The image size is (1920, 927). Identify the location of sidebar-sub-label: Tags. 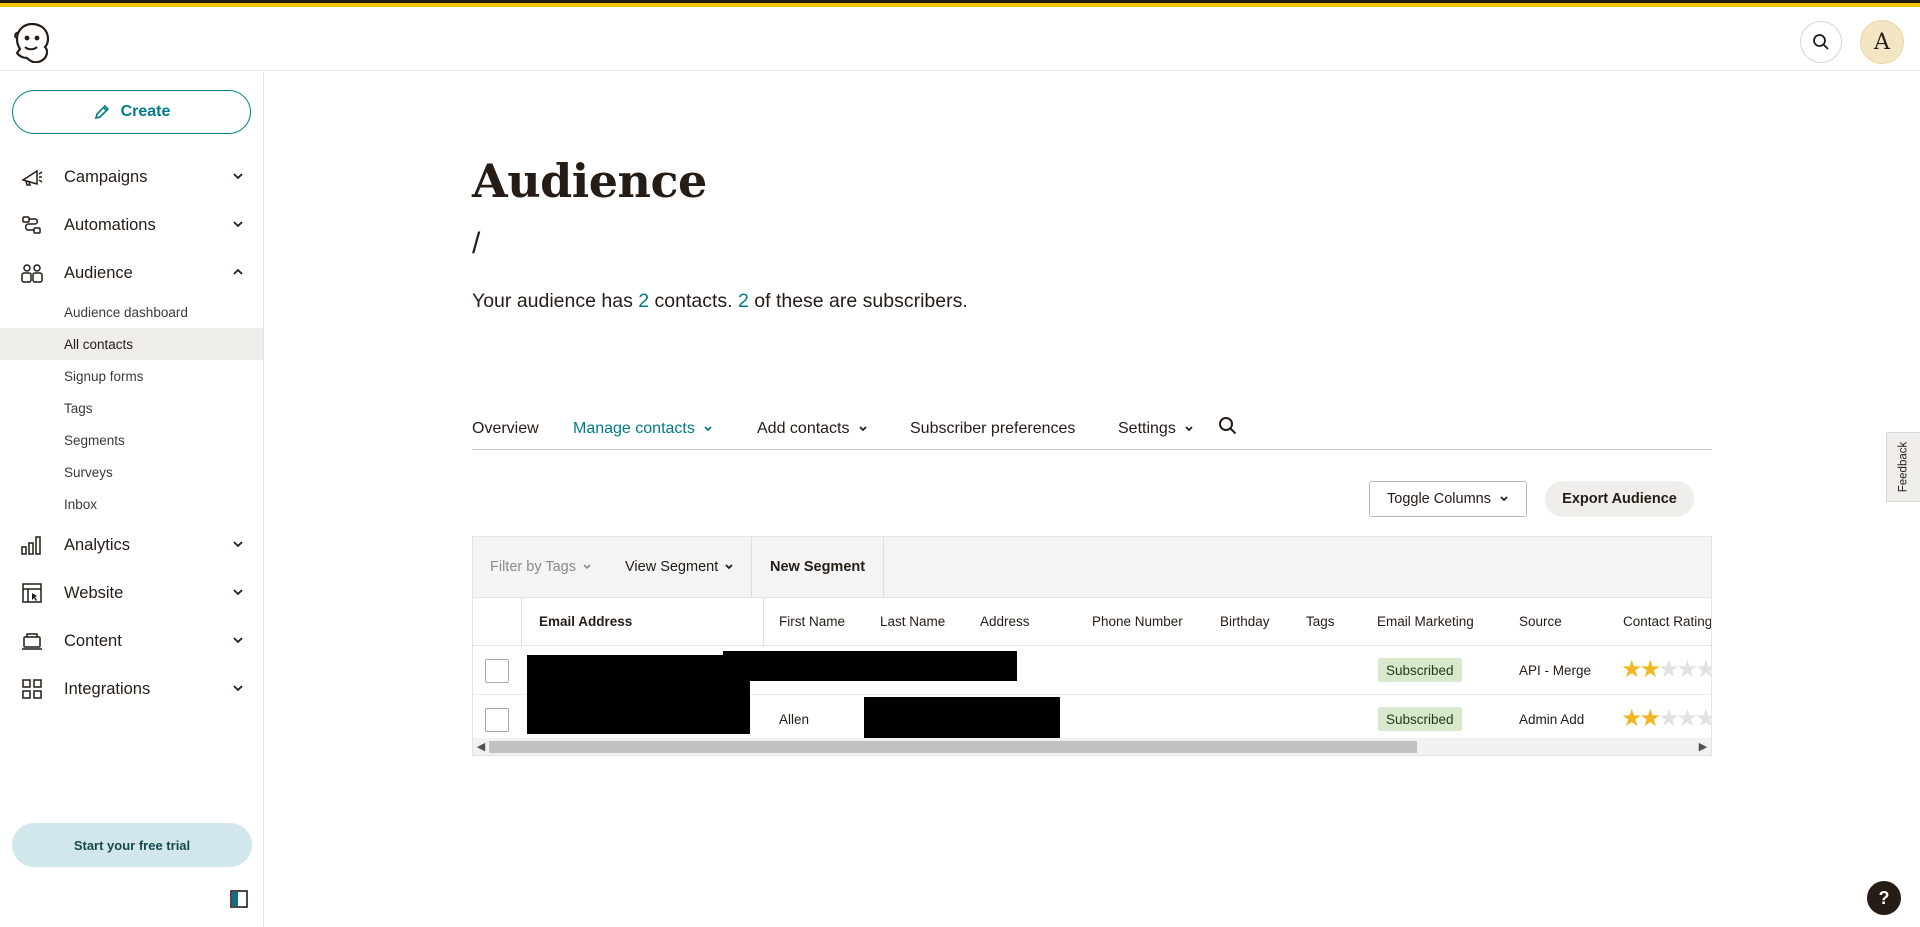
(78, 408).